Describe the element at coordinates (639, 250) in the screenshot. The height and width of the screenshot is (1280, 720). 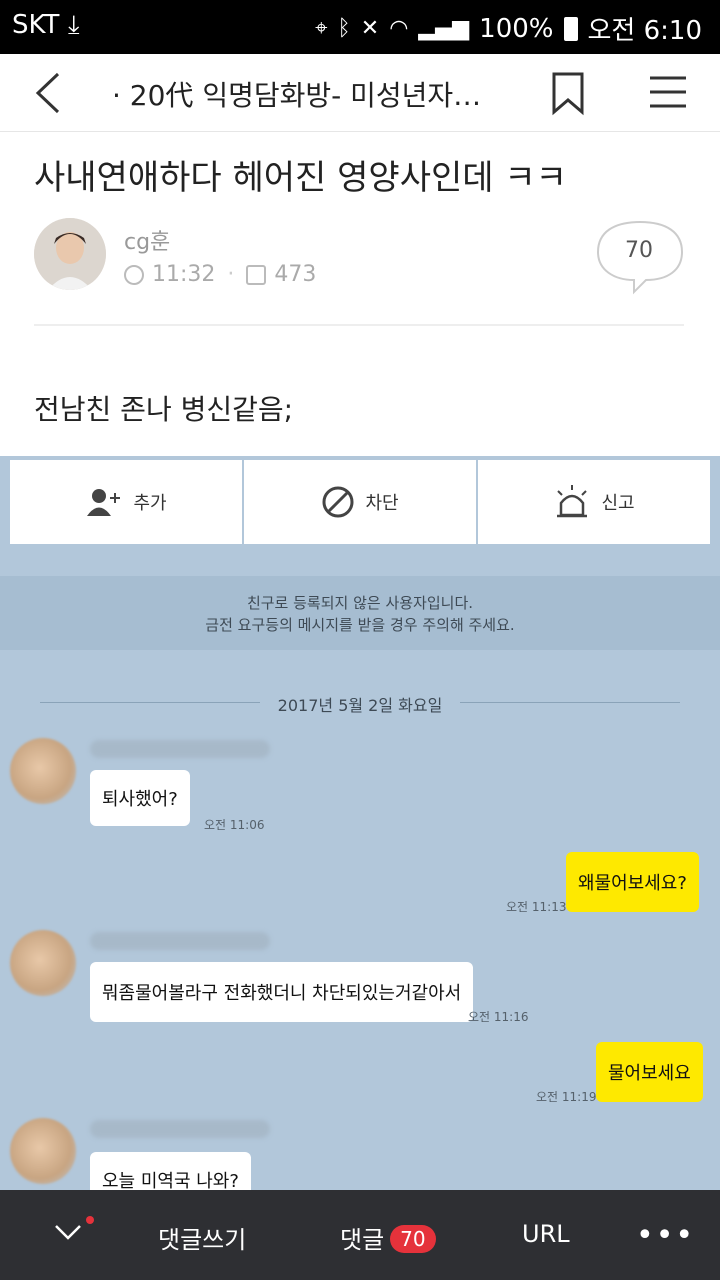
I see `comment-count: 70` at that location.